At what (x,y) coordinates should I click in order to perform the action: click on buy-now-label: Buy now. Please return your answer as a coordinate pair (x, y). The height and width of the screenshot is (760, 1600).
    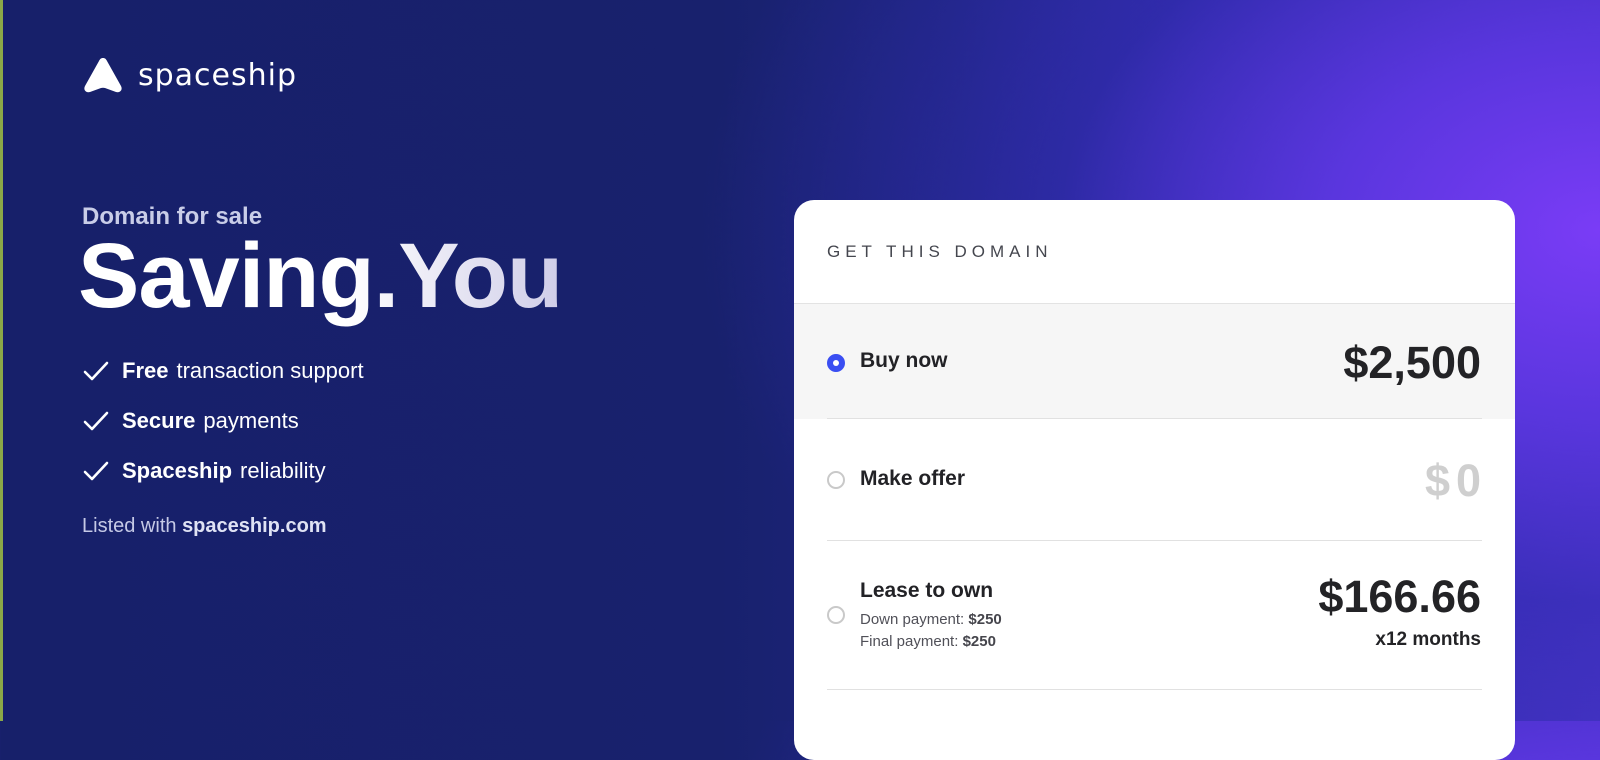
    Looking at the image, I should click on (904, 360).